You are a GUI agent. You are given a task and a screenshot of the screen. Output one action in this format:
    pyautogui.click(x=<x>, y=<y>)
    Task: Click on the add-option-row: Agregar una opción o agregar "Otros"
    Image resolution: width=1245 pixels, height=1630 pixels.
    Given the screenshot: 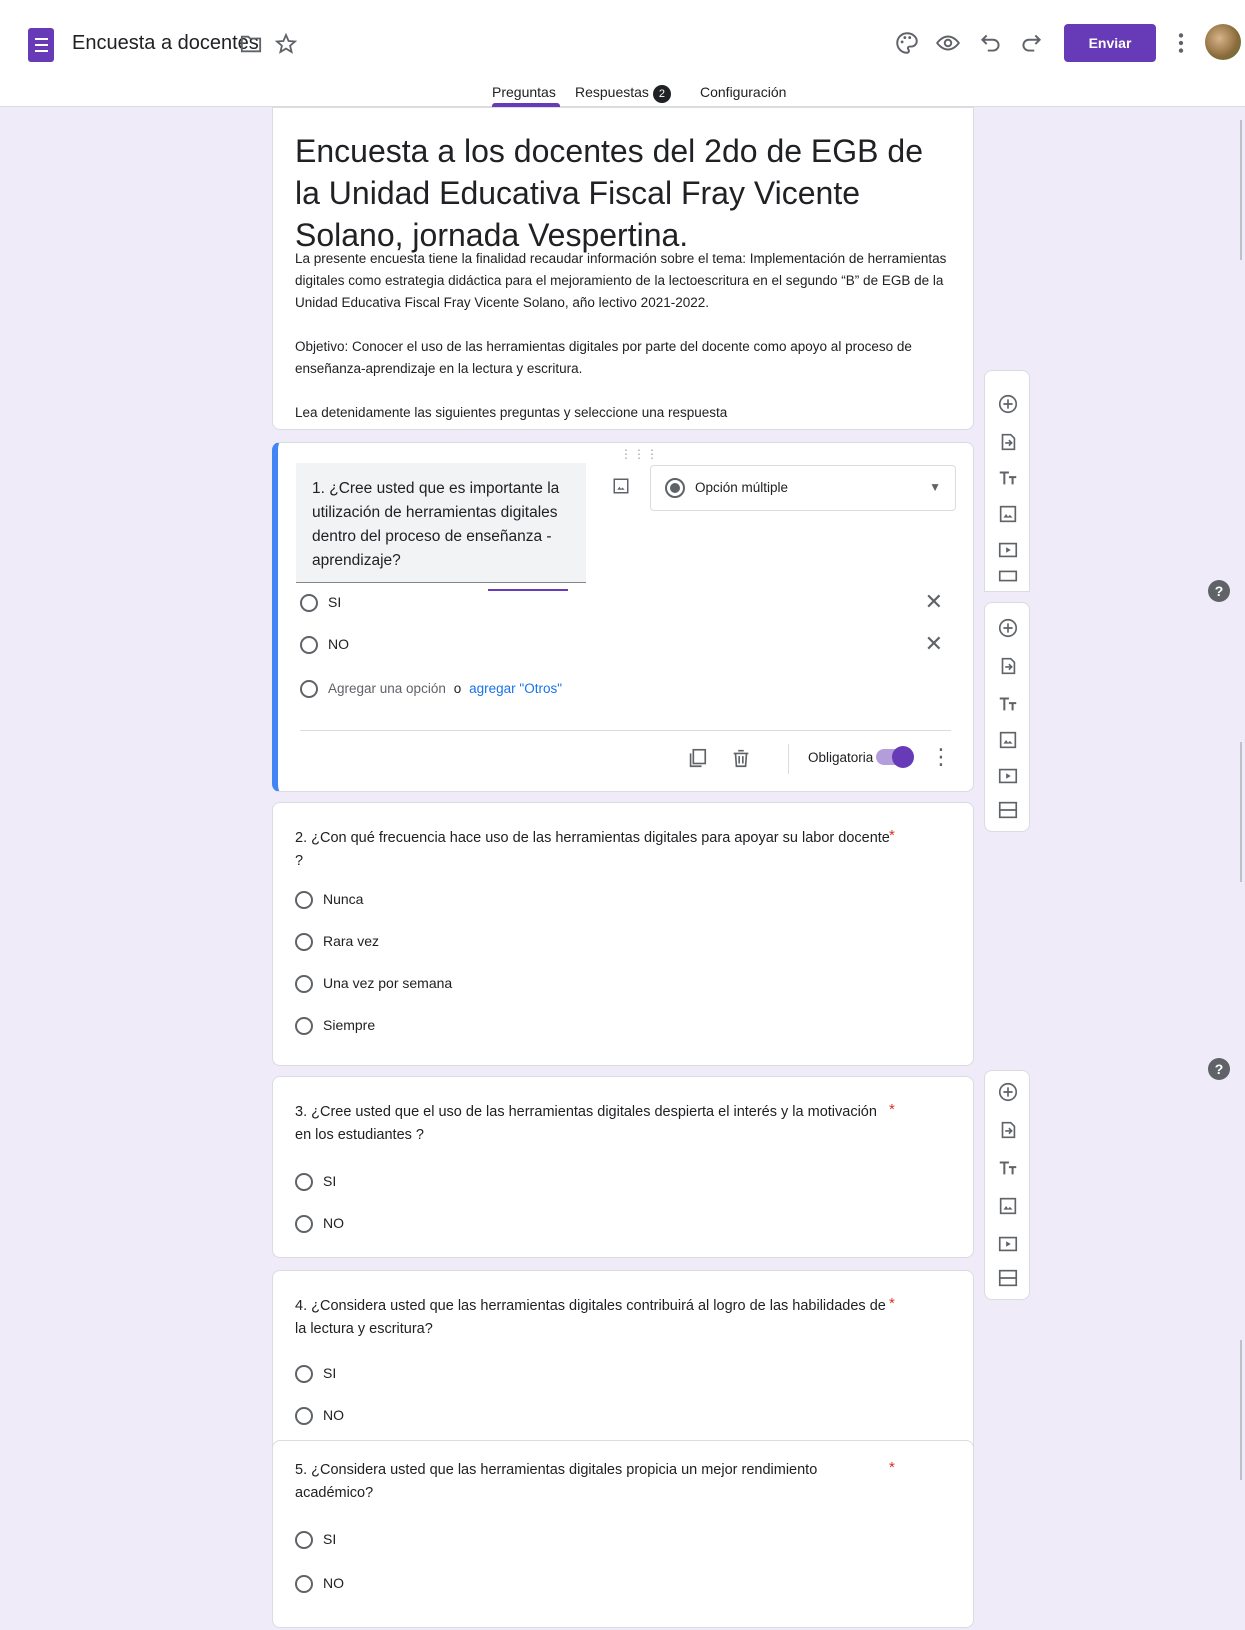 What is the action you would take?
    pyautogui.click(x=431, y=688)
    